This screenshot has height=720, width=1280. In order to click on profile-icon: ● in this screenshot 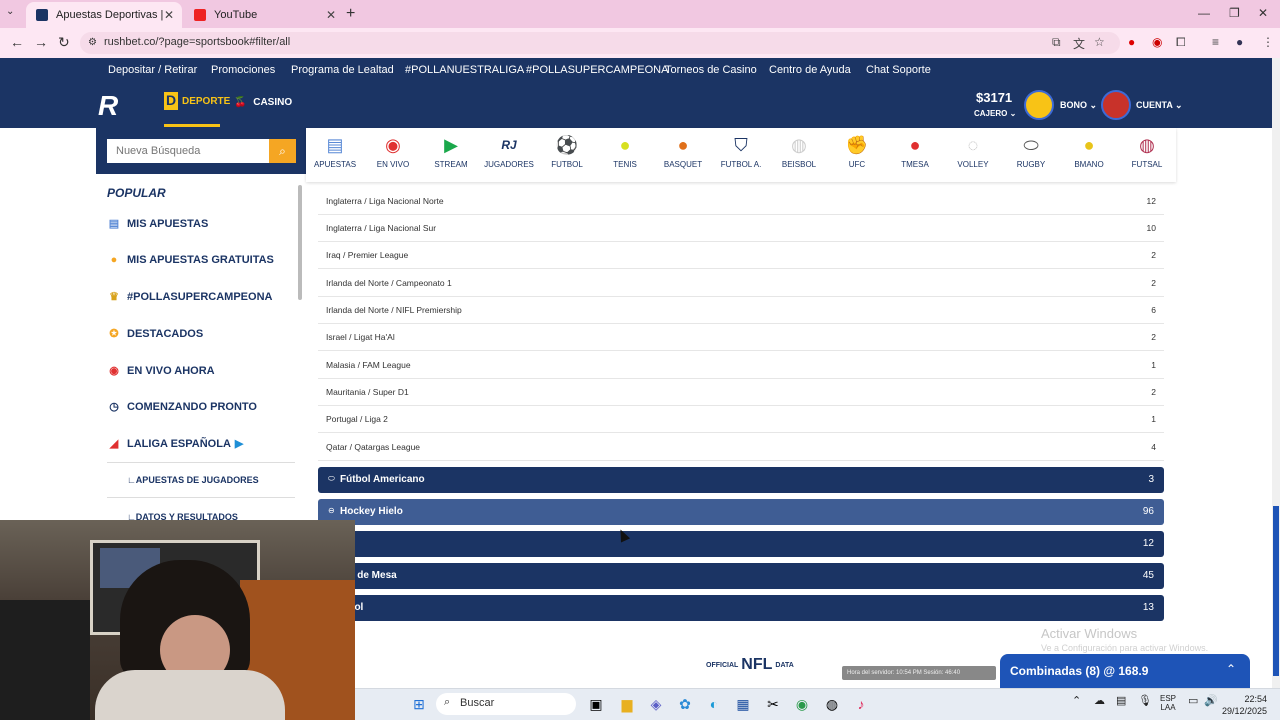, I will do `click(1239, 42)`.